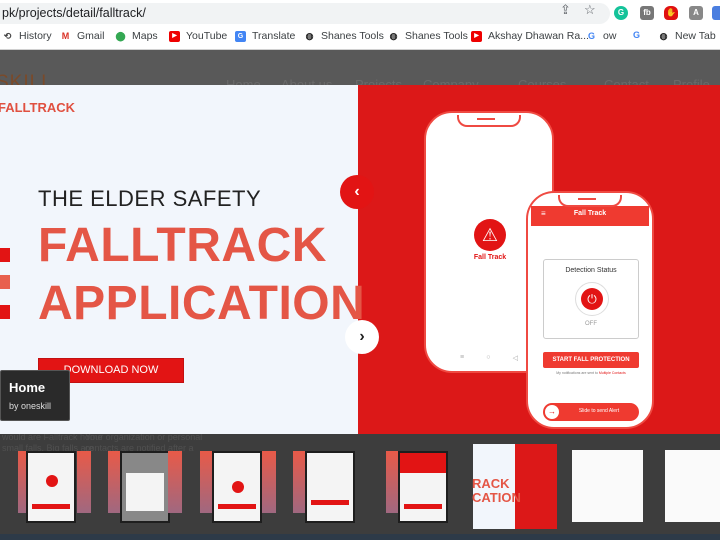  I want to click on slide-to-alert: → Slide to send Alert, so click(591, 412).